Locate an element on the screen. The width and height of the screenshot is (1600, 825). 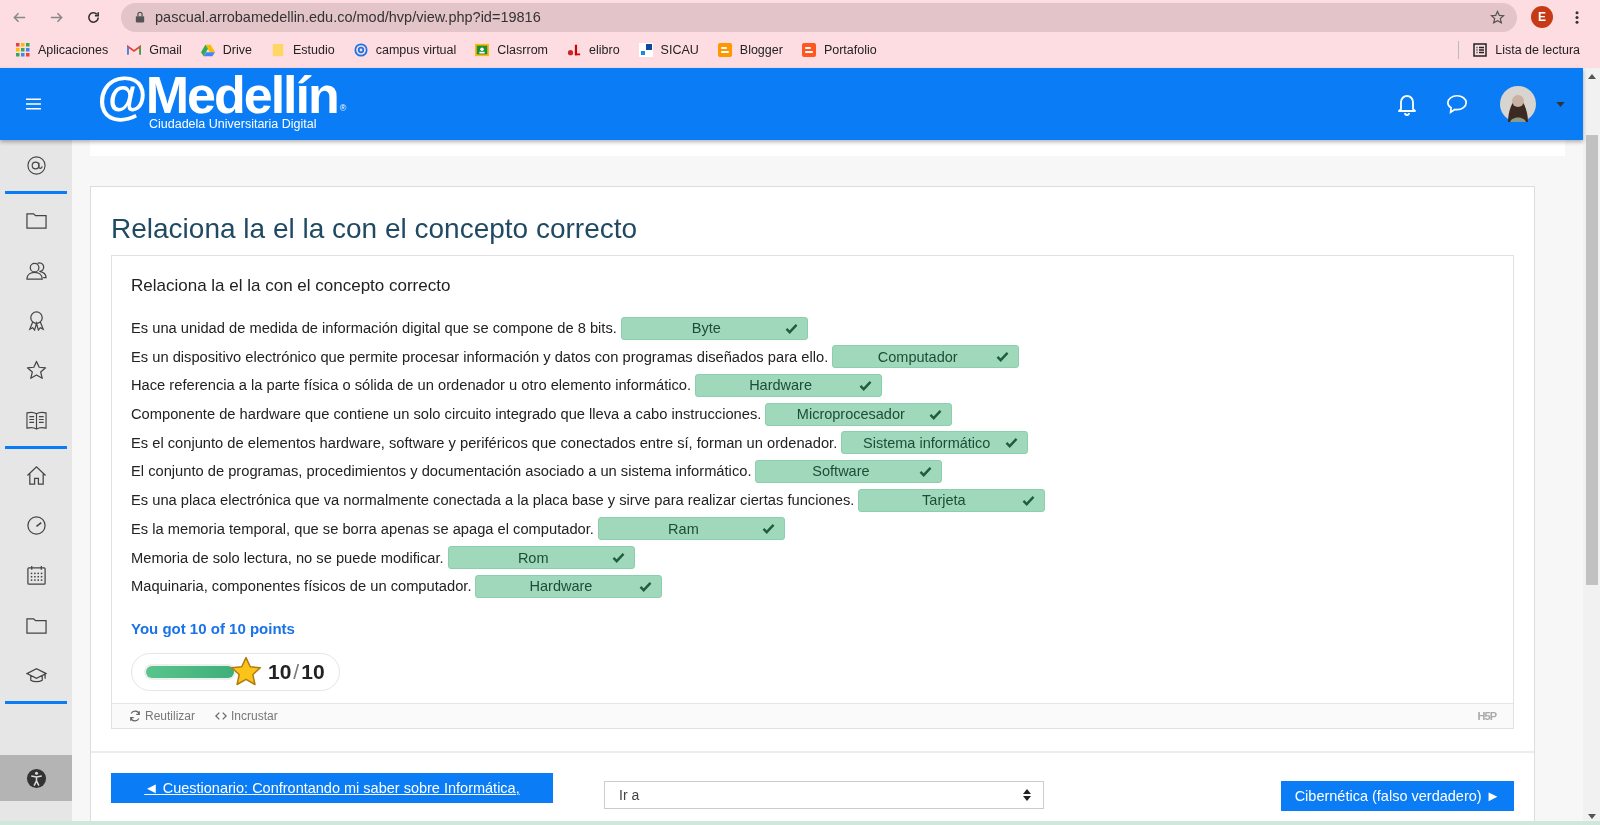
bookmark: campus virtual is located at coordinates (405, 50).